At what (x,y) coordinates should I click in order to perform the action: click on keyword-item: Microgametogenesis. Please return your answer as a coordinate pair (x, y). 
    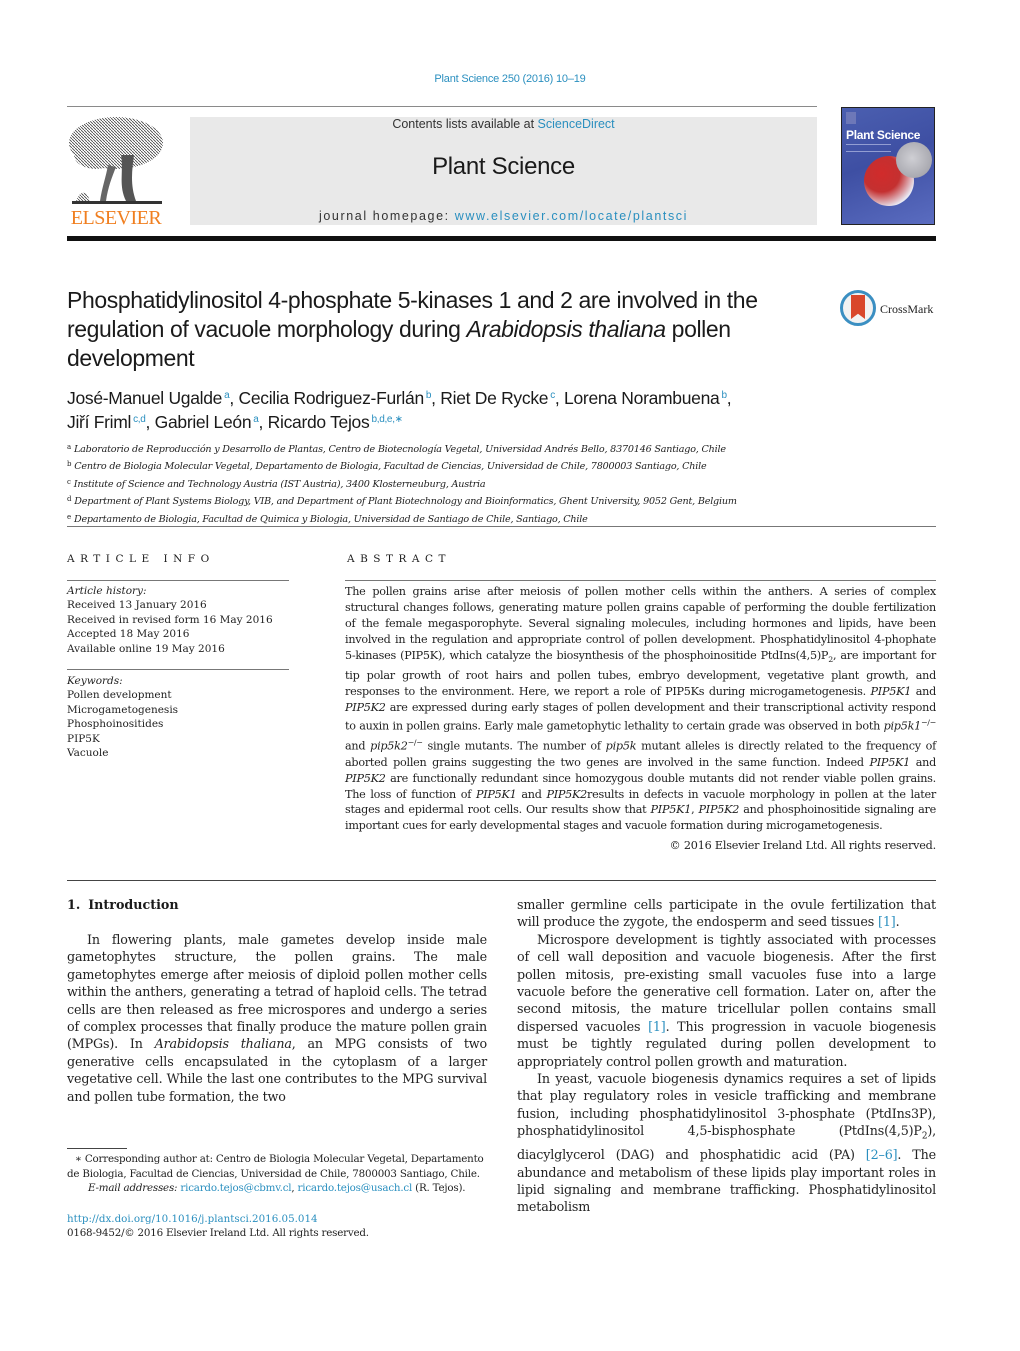
    Looking at the image, I should click on (123, 709).